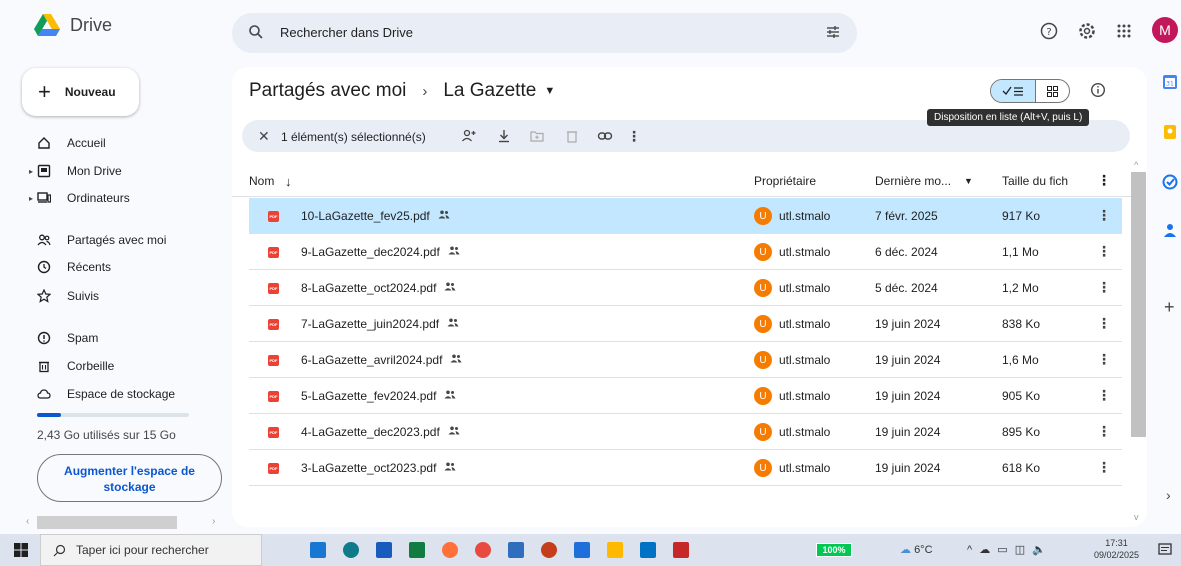 Image resolution: width=1181 pixels, height=566 pixels. What do you see at coordinates (572, 136) in the screenshot?
I see `trash-icon` at bounding box center [572, 136].